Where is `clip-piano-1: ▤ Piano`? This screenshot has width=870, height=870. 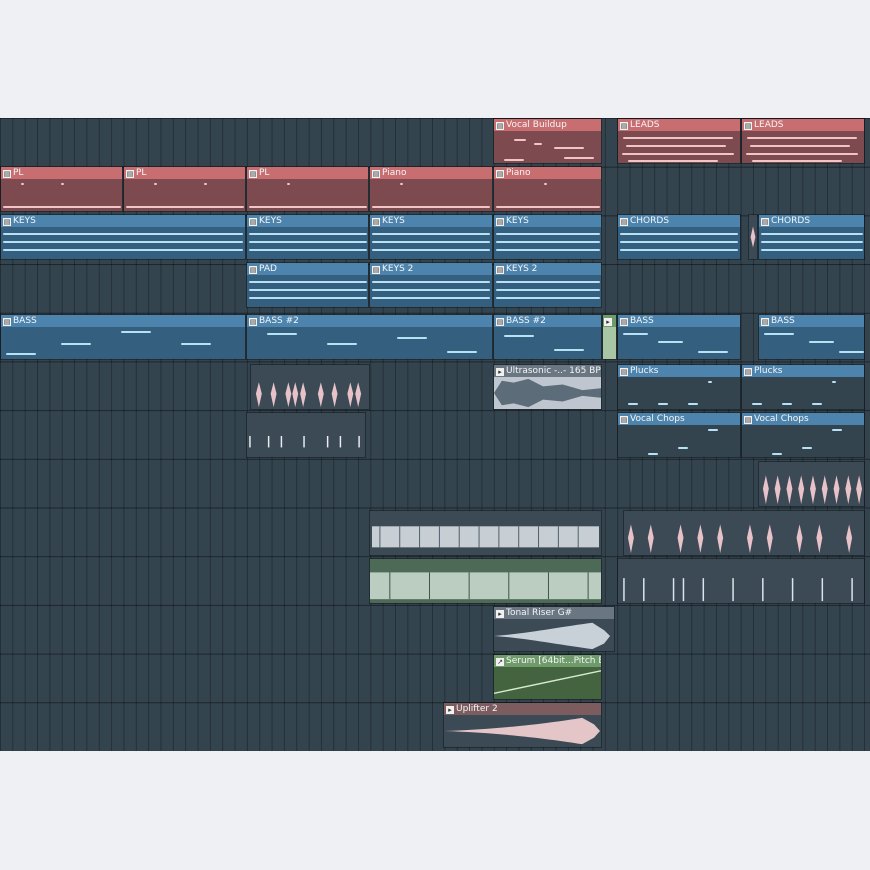
clip-piano-1: ▤ Piano is located at coordinates (431, 189).